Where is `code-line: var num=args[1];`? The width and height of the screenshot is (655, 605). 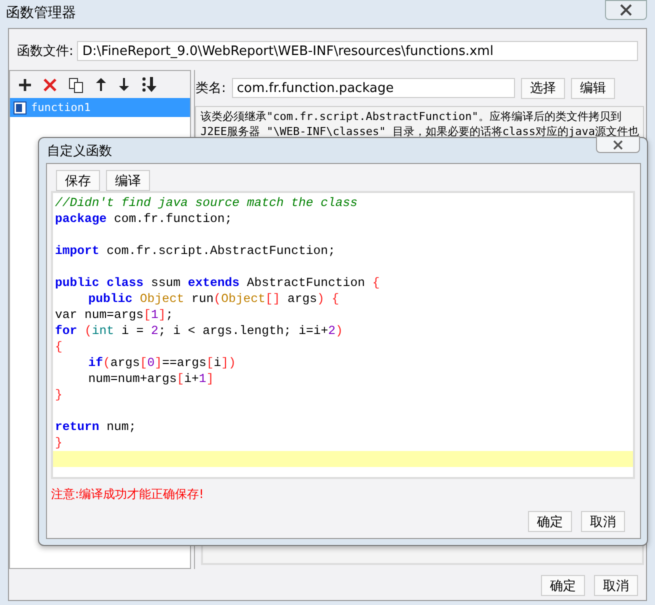
code-line: var num=args[1]; is located at coordinates (114, 315).